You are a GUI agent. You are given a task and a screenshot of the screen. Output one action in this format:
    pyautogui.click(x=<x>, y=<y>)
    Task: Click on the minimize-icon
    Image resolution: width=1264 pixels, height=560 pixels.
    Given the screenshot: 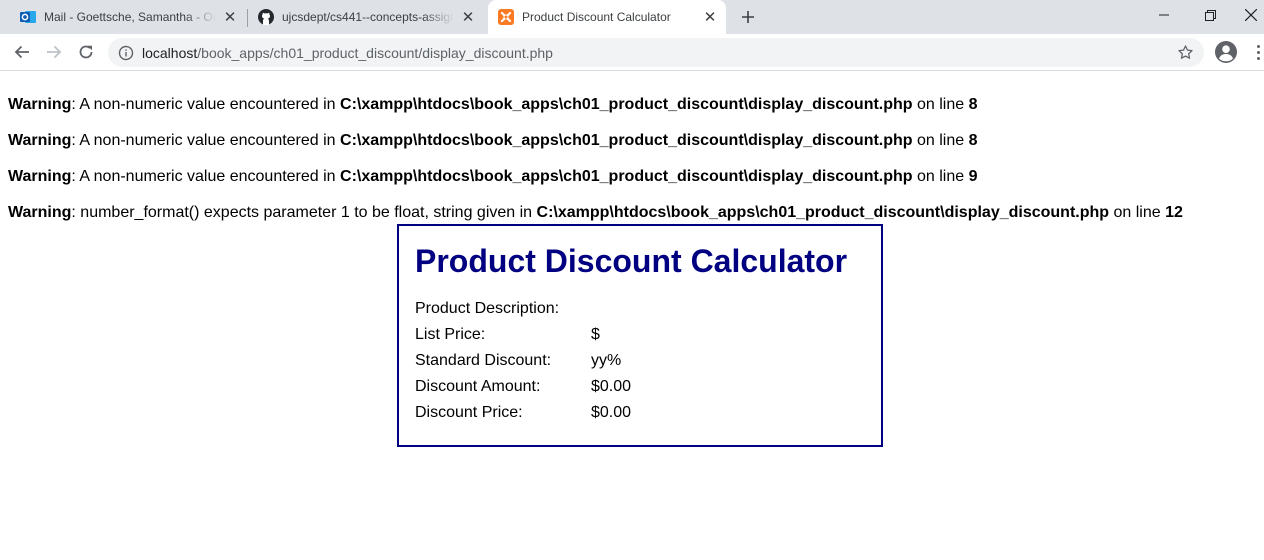 What is the action you would take?
    pyautogui.click(x=1164, y=15)
    